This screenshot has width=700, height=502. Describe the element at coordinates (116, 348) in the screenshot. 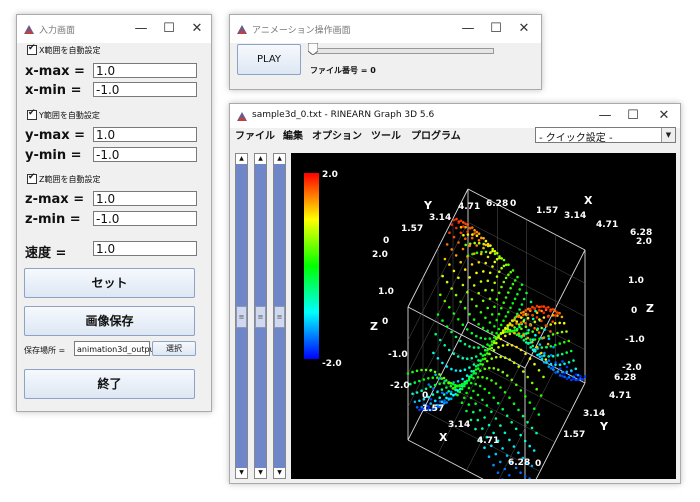

I see `save-location-input: animation3d_output` at that location.